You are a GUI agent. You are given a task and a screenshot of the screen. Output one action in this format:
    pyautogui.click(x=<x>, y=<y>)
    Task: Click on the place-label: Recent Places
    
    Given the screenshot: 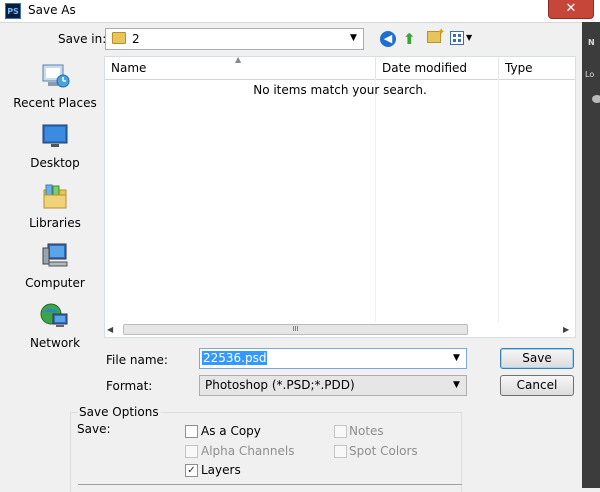 What is the action you would take?
    pyautogui.click(x=55, y=103)
    